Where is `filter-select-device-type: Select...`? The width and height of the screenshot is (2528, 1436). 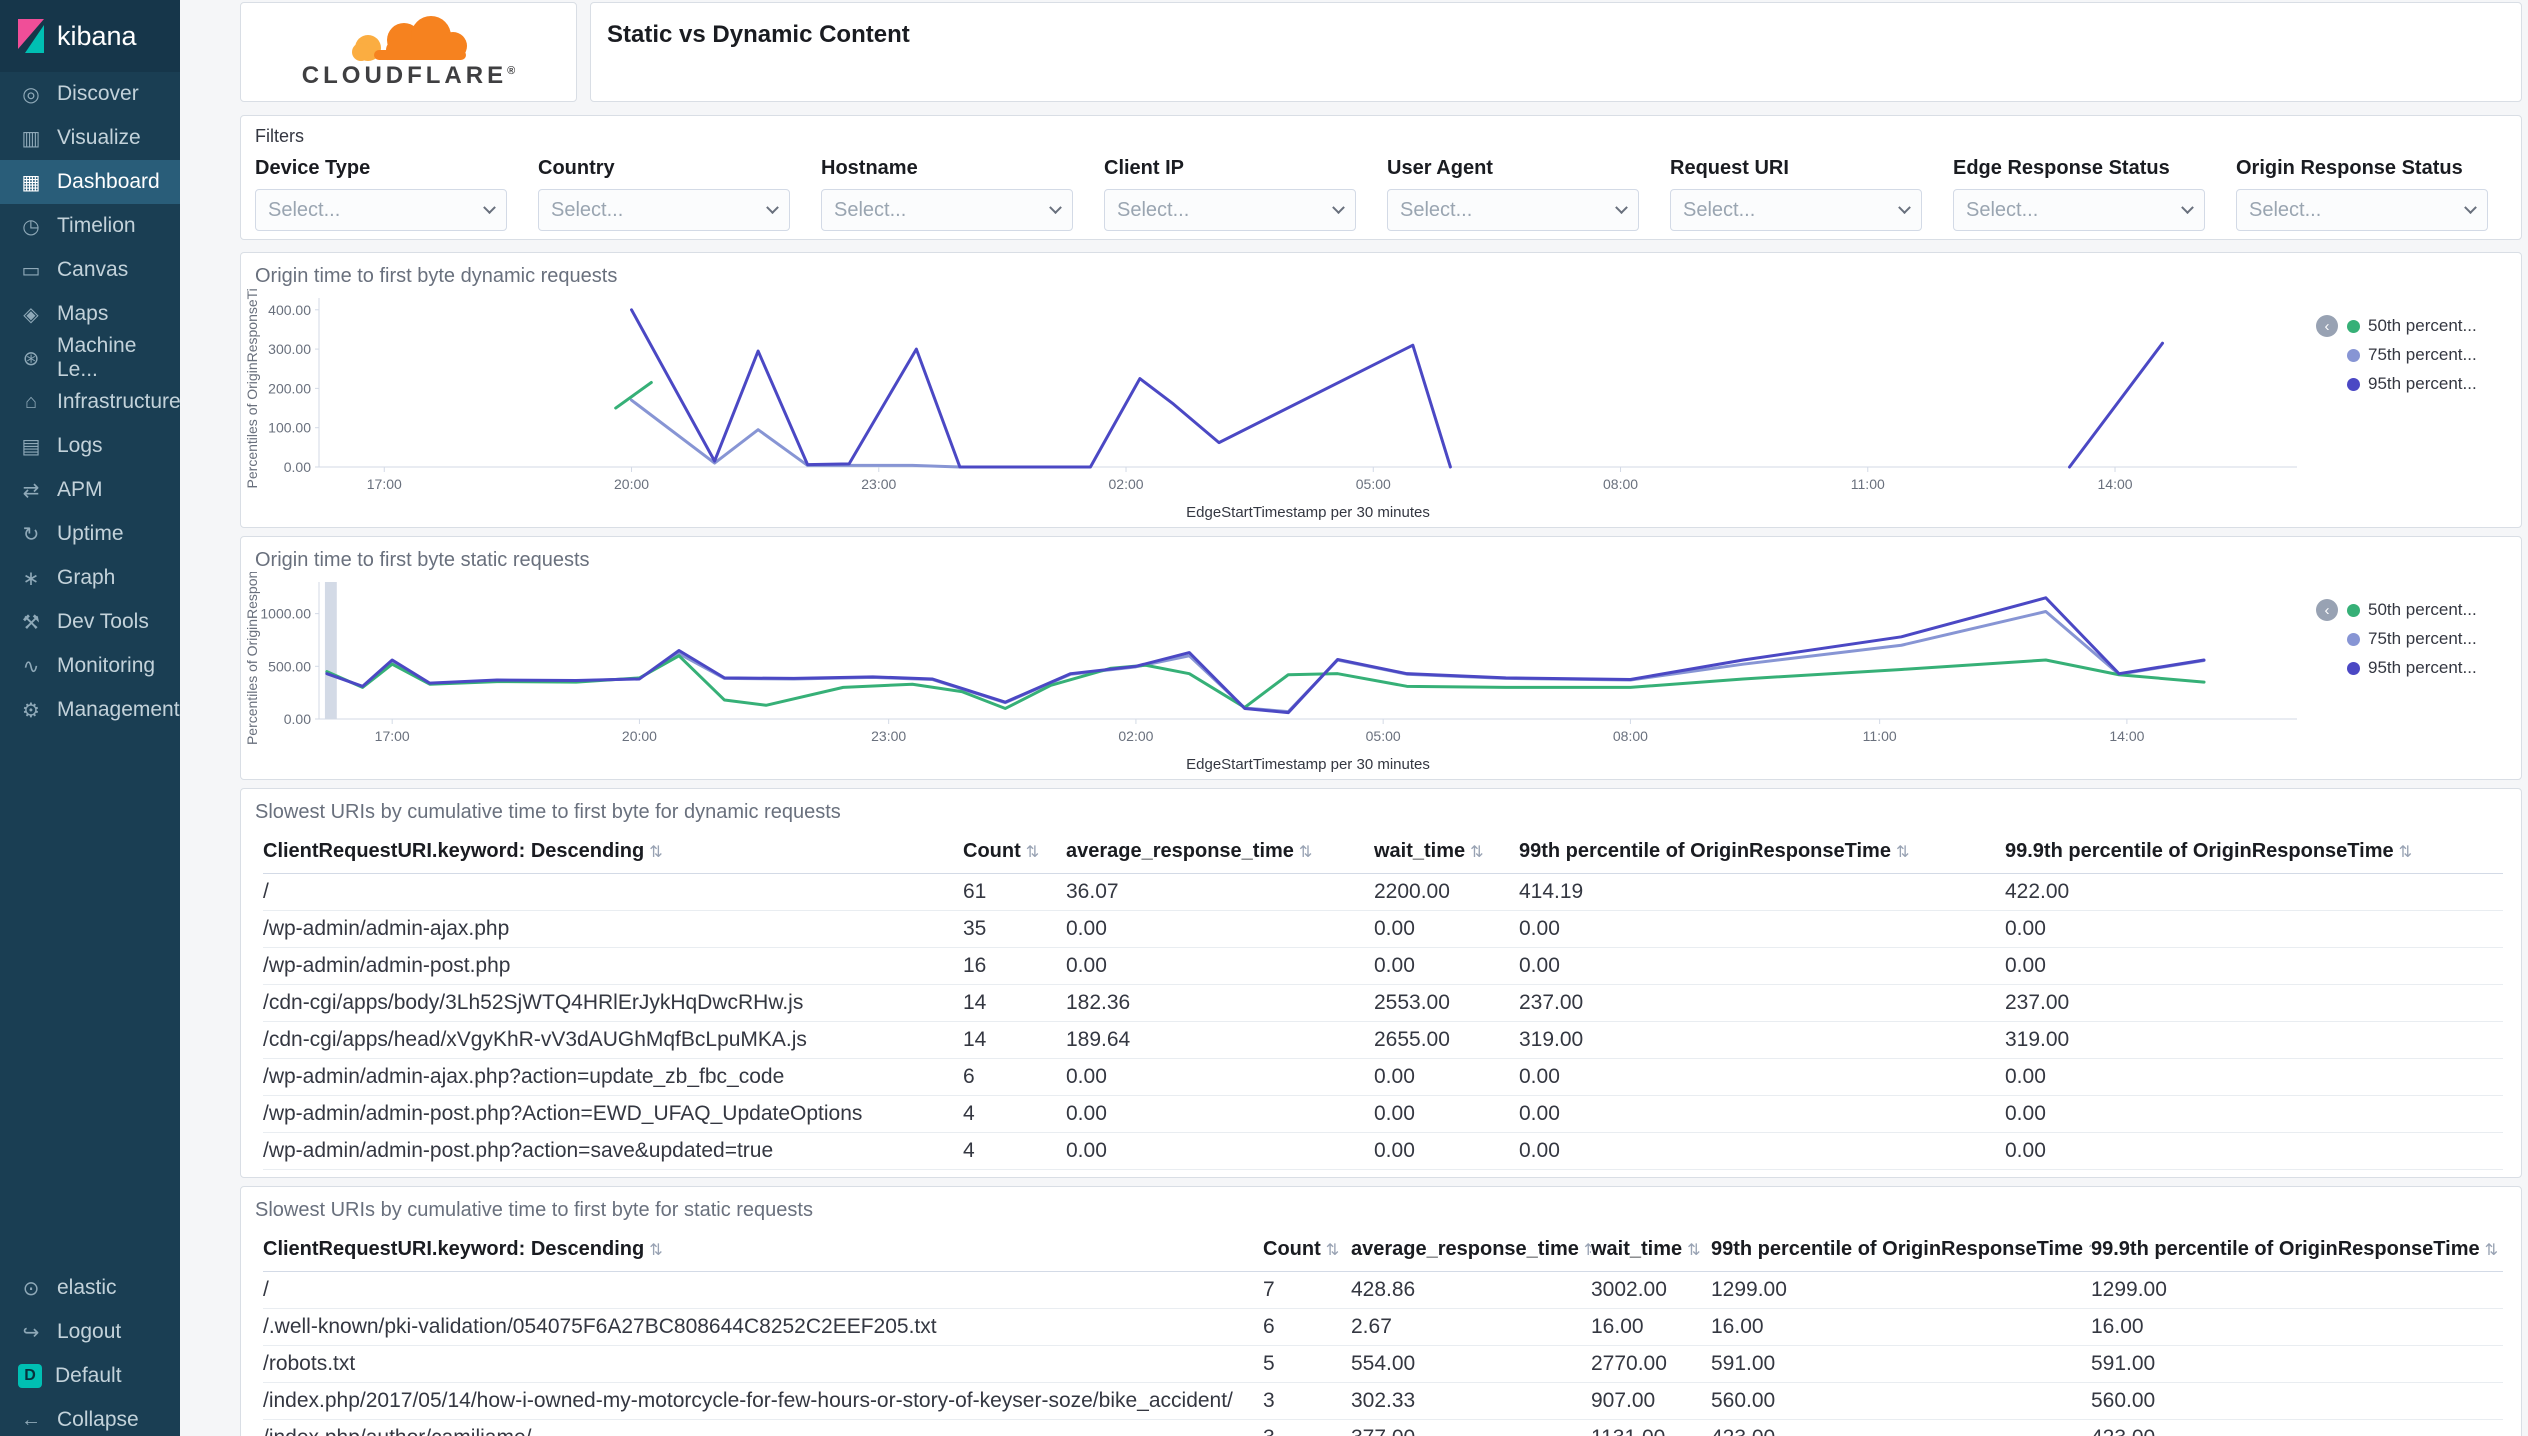 filter-select-device-type: Select... is located at coordinates (381, 210).